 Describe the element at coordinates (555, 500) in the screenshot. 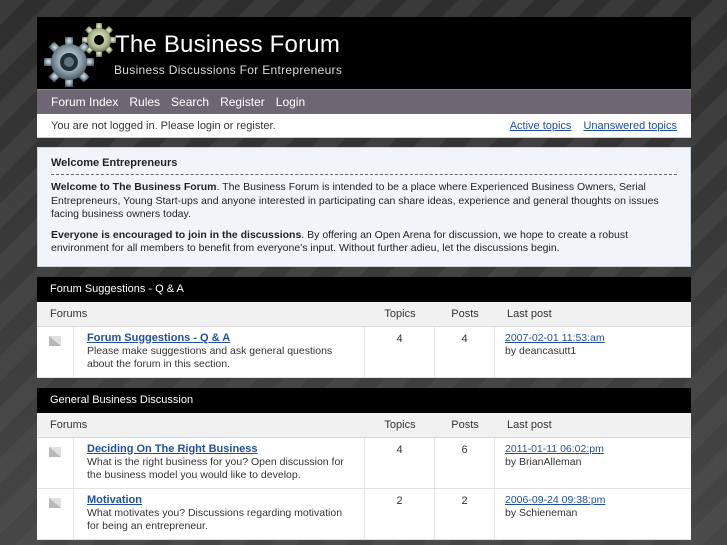

I see `last-post-date-link: 2006-09-24 09:38:pm` at that location.